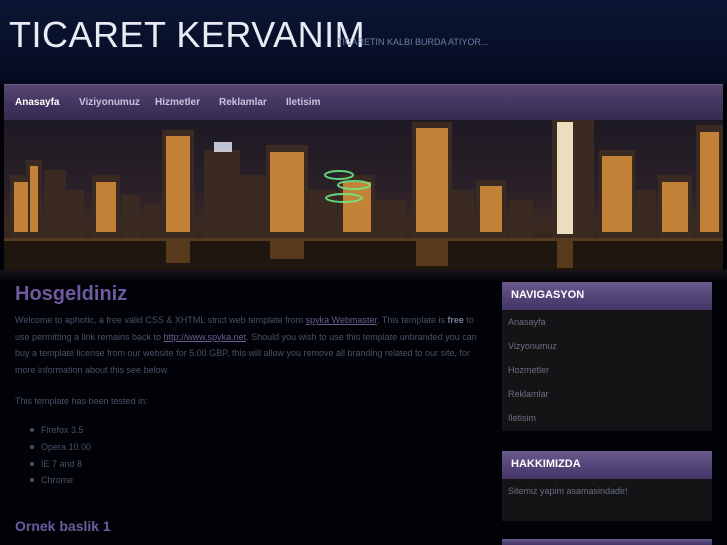 This screenshot has height=545, width=727. Describe the element at coordinates (412, 320) in the screenshot. I see `intro-text-2: . This template is` at that location.